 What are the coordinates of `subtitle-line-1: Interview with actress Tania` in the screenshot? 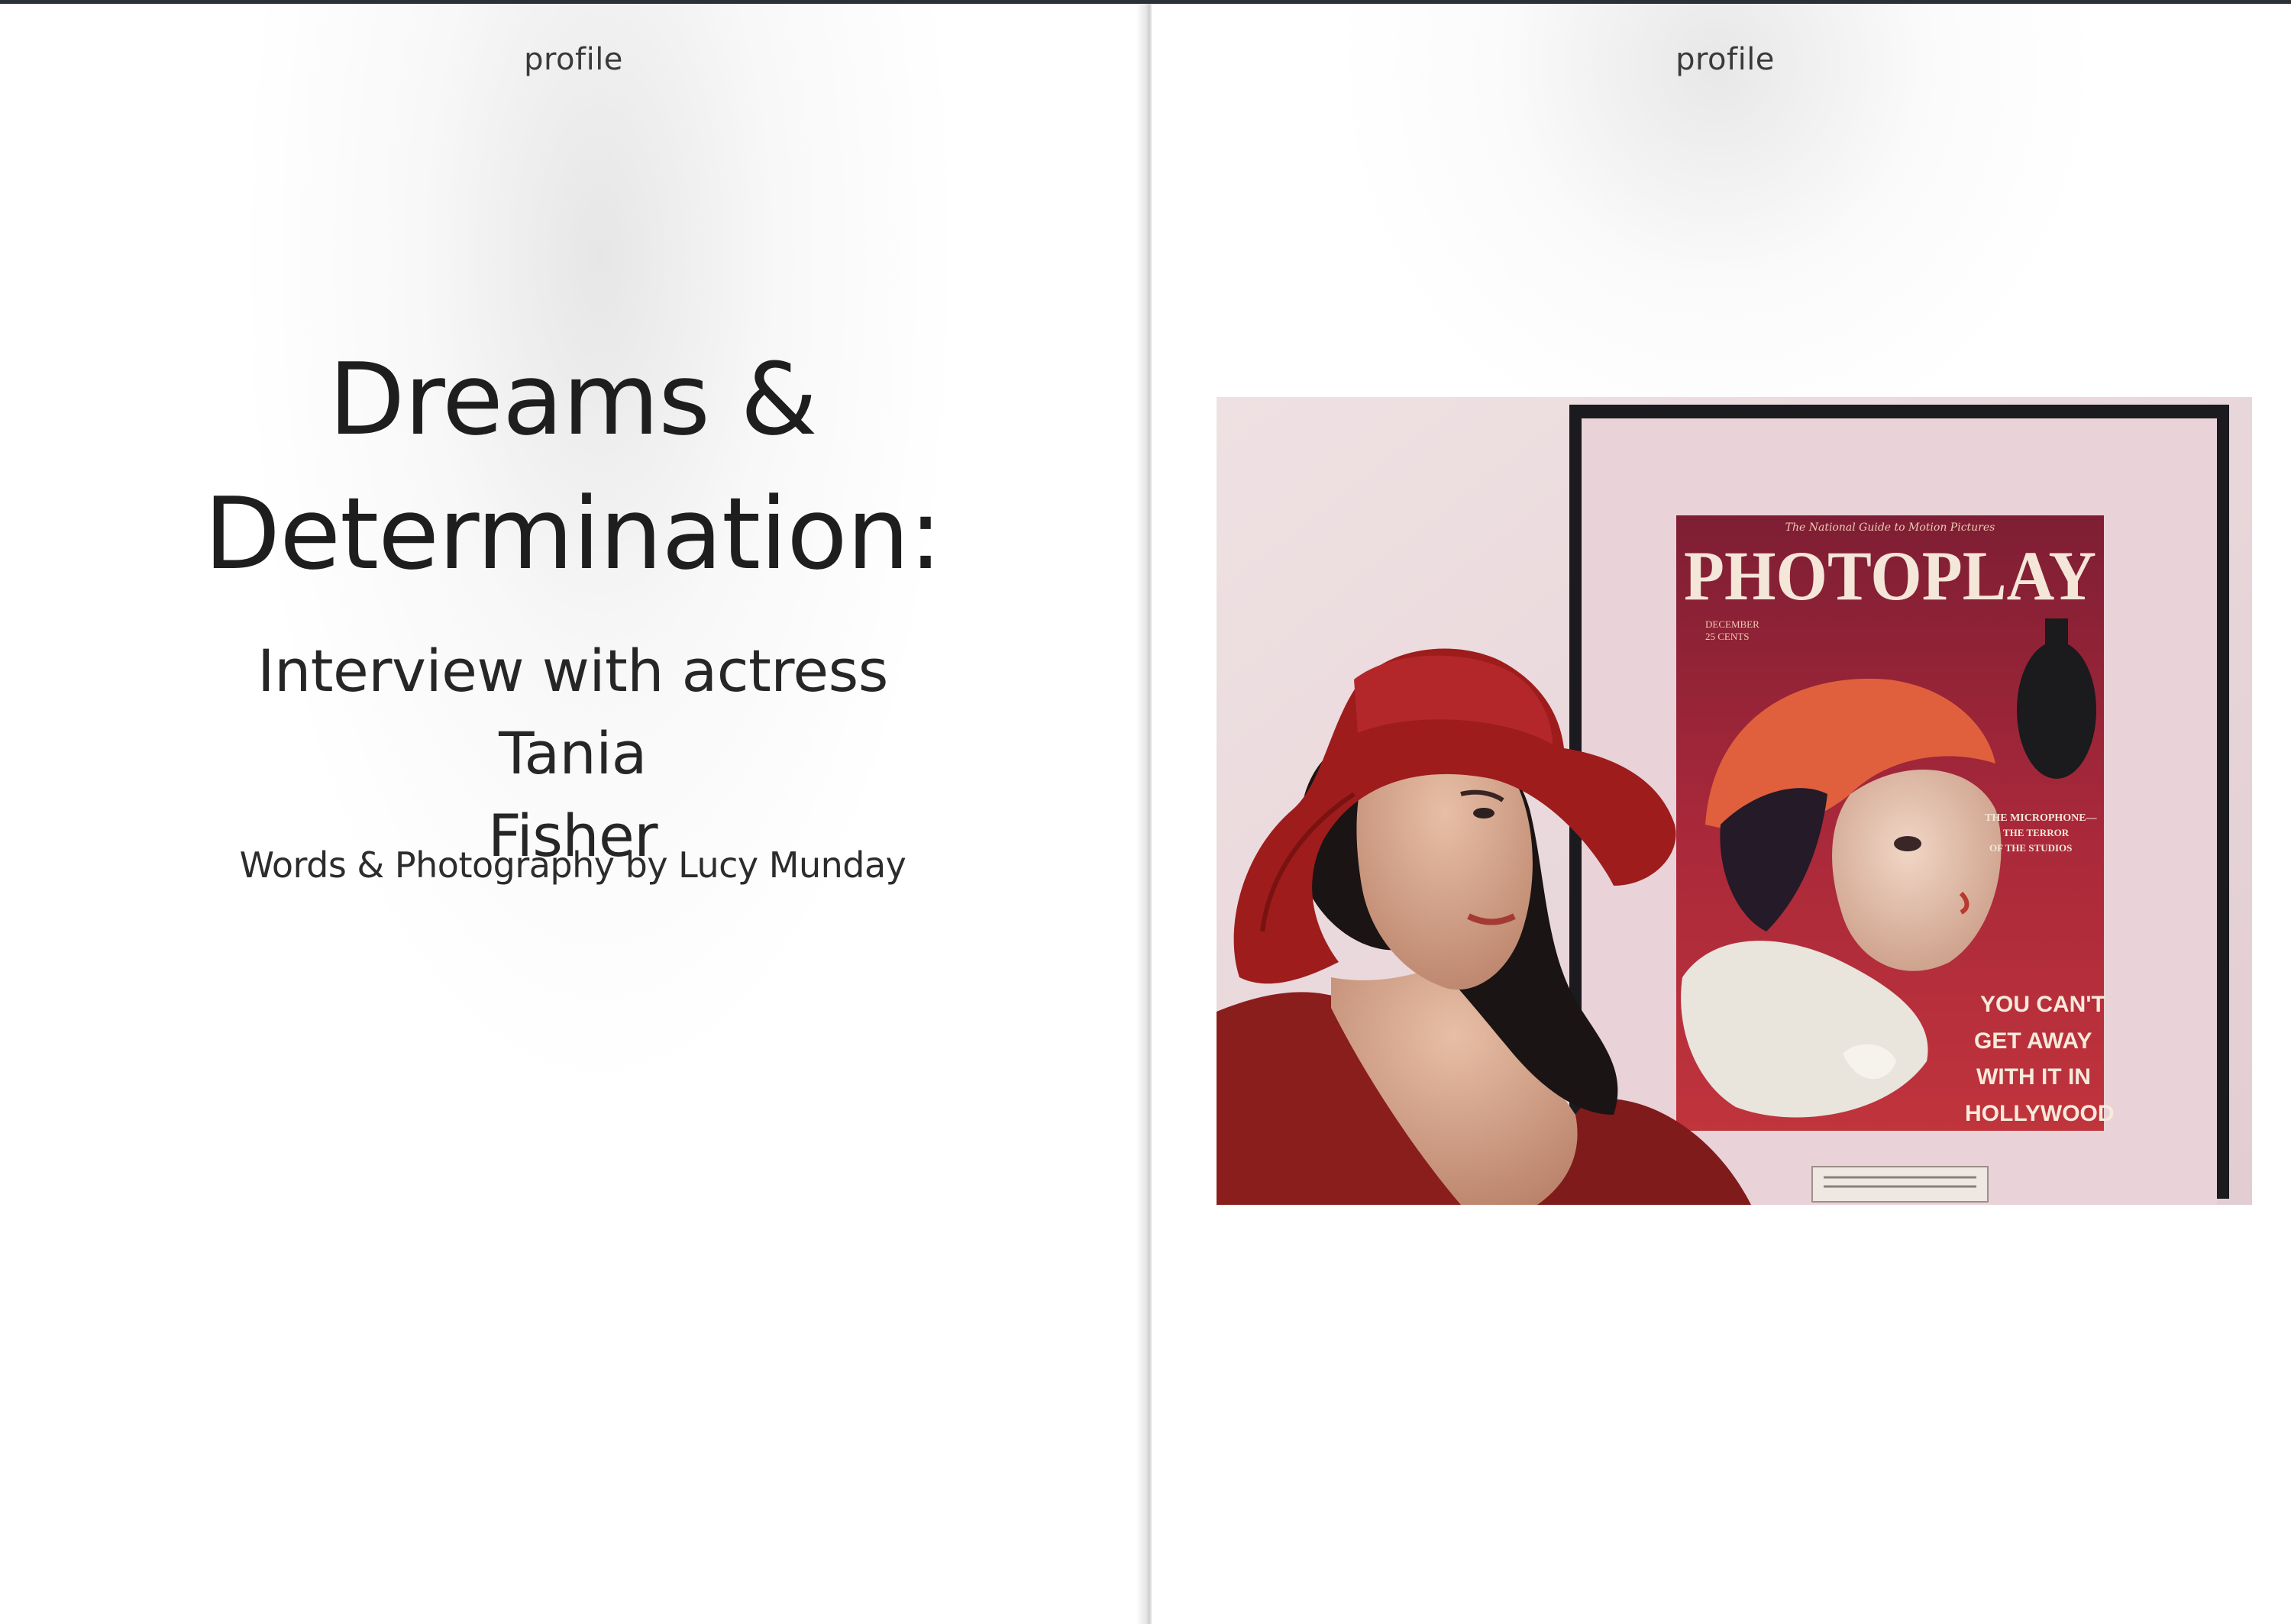 It's located at (573, 712).